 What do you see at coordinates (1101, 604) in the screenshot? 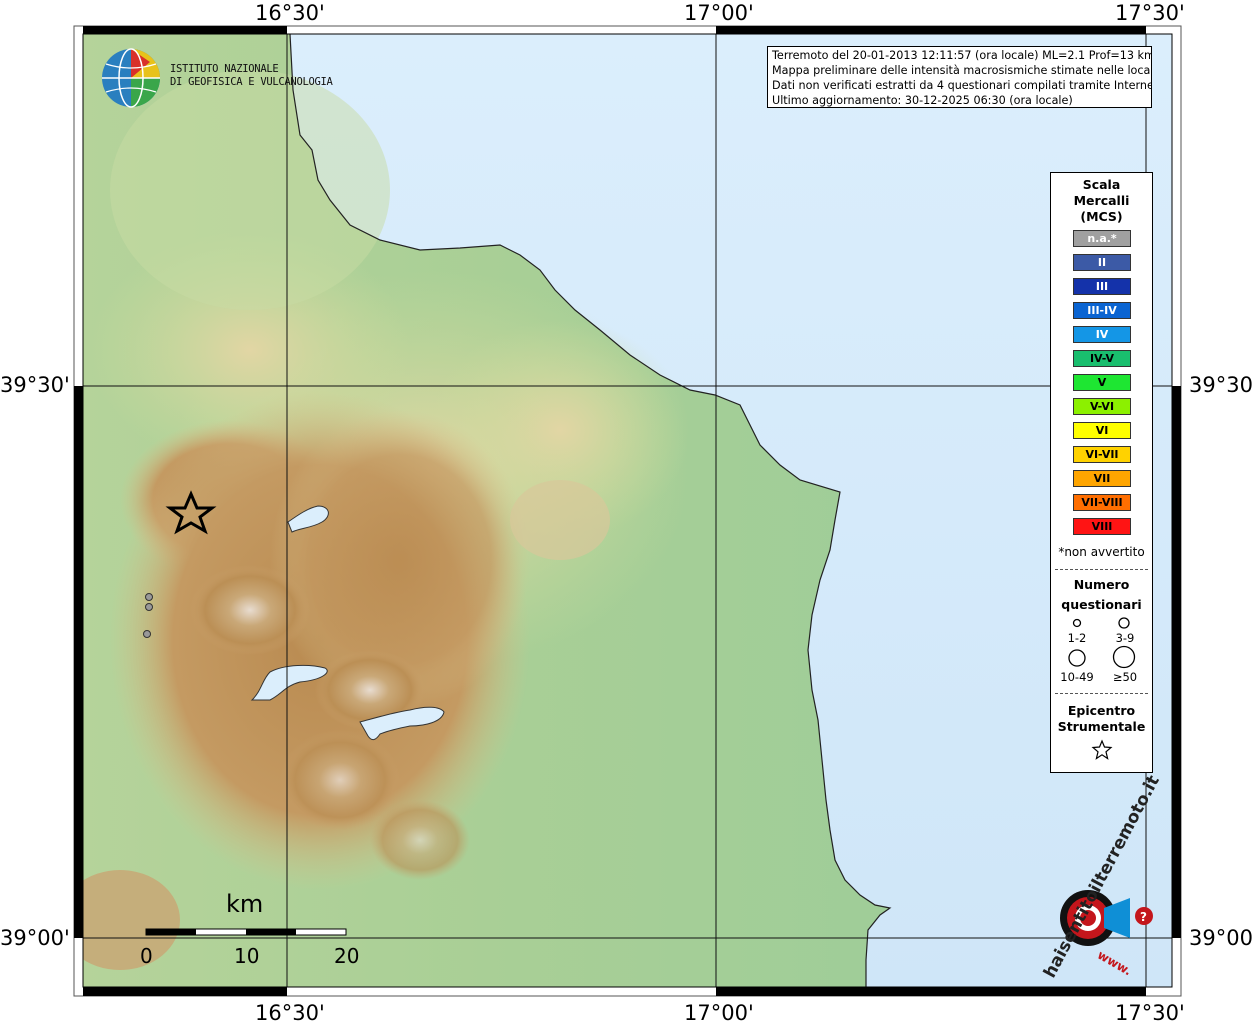
I see `legend-count-title-2: questionari` at bounding box center [1101, 604].